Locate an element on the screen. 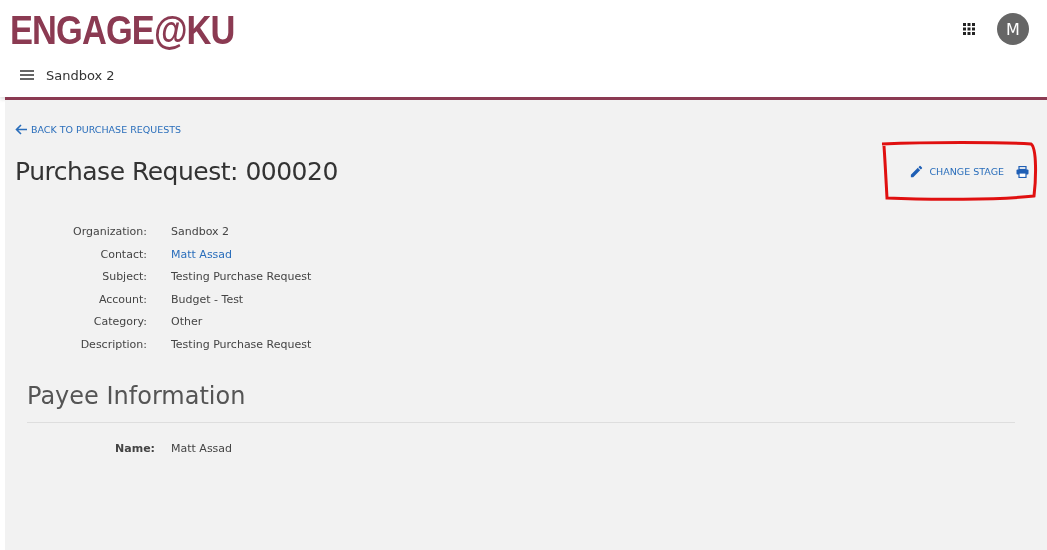 Image resolution: width=1047 pixels, height=550 pixels. field-label: Organization: is located at coordinates (109, 232).